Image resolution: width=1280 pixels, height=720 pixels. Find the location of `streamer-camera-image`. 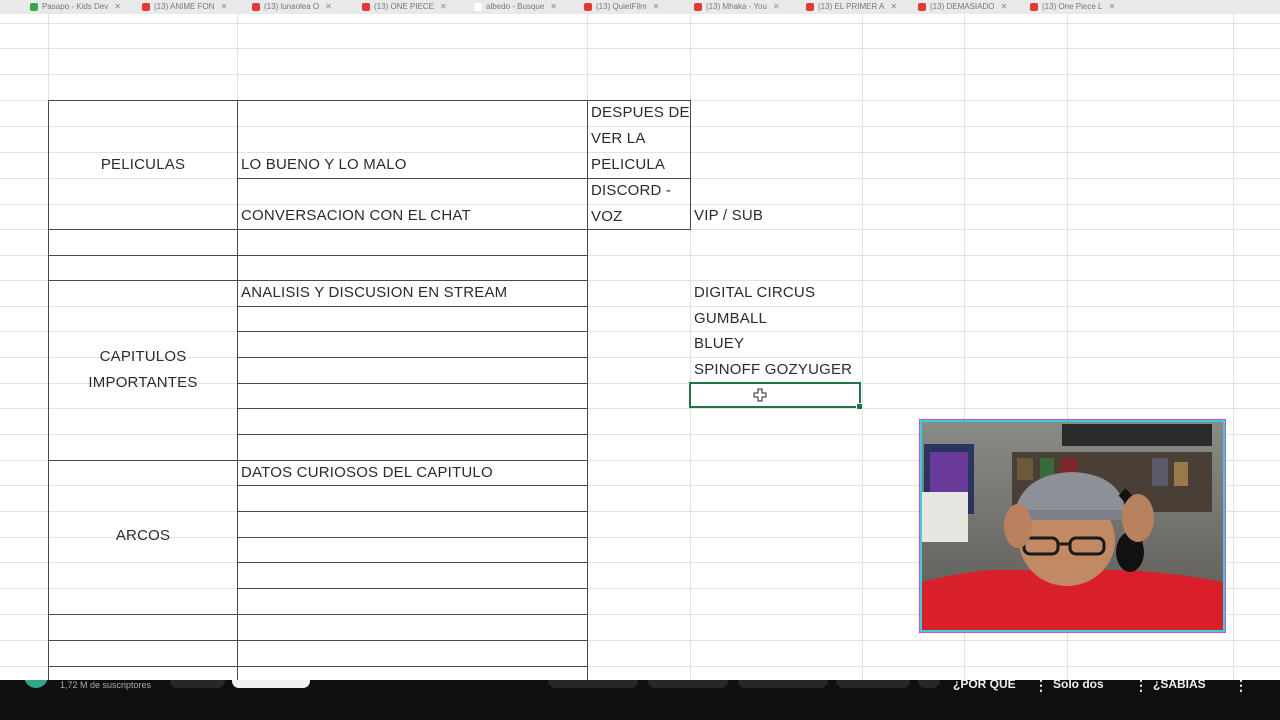

streamer-camera-image is located at coordinates (1072, 526).